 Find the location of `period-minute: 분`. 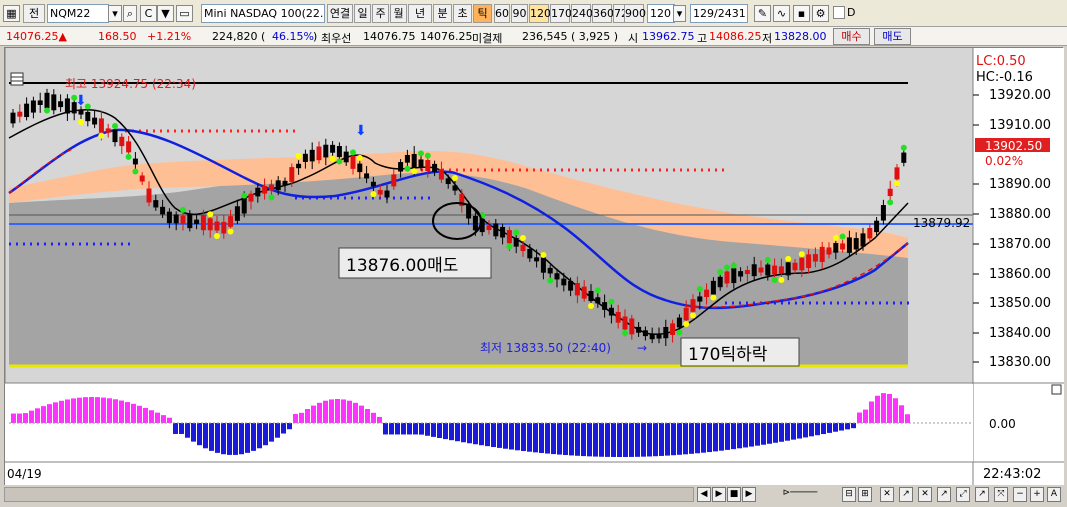

period-minute: 분 is located at coordinates (442, 13).